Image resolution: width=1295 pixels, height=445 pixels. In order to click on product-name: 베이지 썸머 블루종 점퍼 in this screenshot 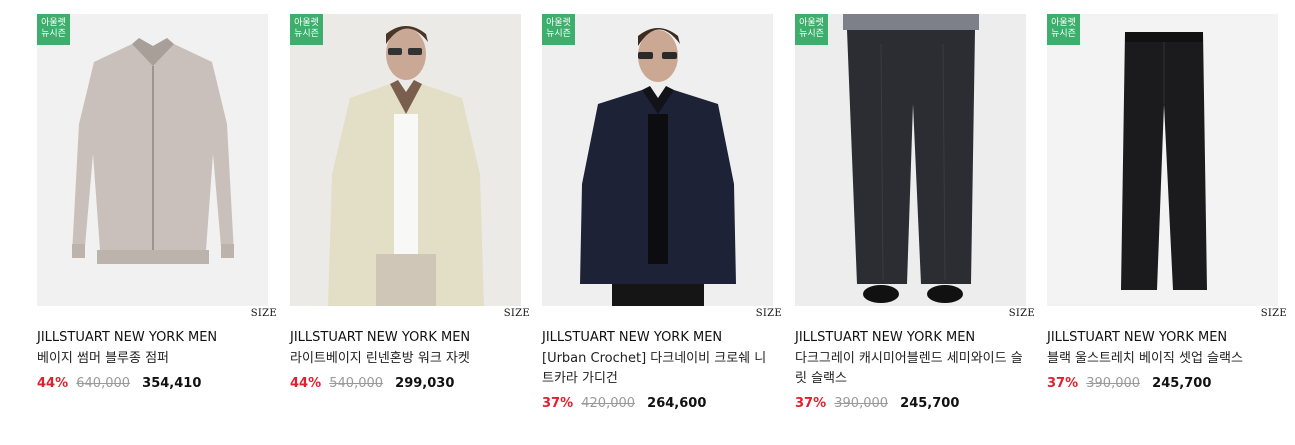, I will do `click(151, 359)`.